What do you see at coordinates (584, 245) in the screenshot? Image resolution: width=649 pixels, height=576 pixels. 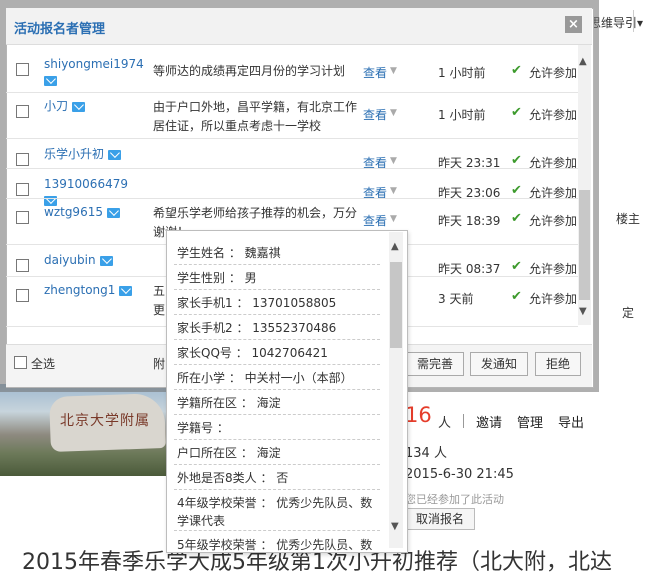 I see `list-scrollbar-thumb` at bounding box center [584, 245].